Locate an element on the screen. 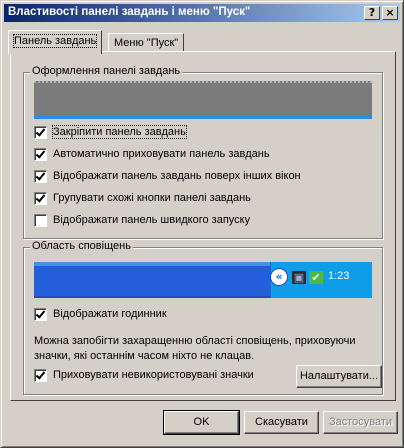 The image size is (404, 448). show-clock-option: Відображати годинник is located at coordinates (100, 314).